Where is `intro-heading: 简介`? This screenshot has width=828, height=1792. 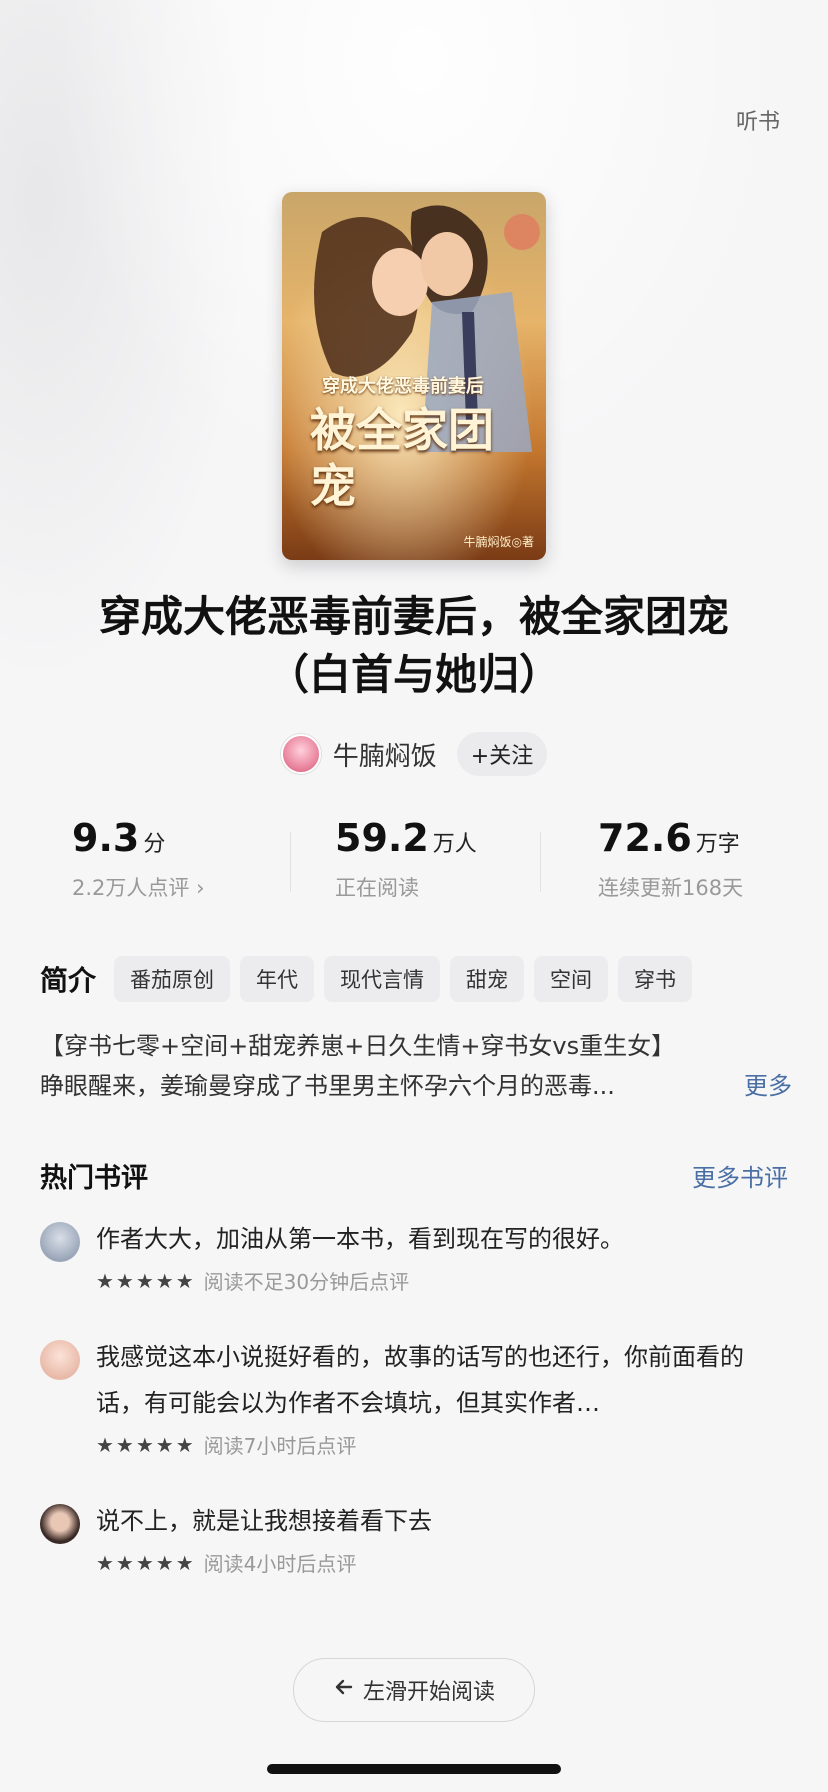
intro-heading: 简介 is located at coordinates (68, 980).